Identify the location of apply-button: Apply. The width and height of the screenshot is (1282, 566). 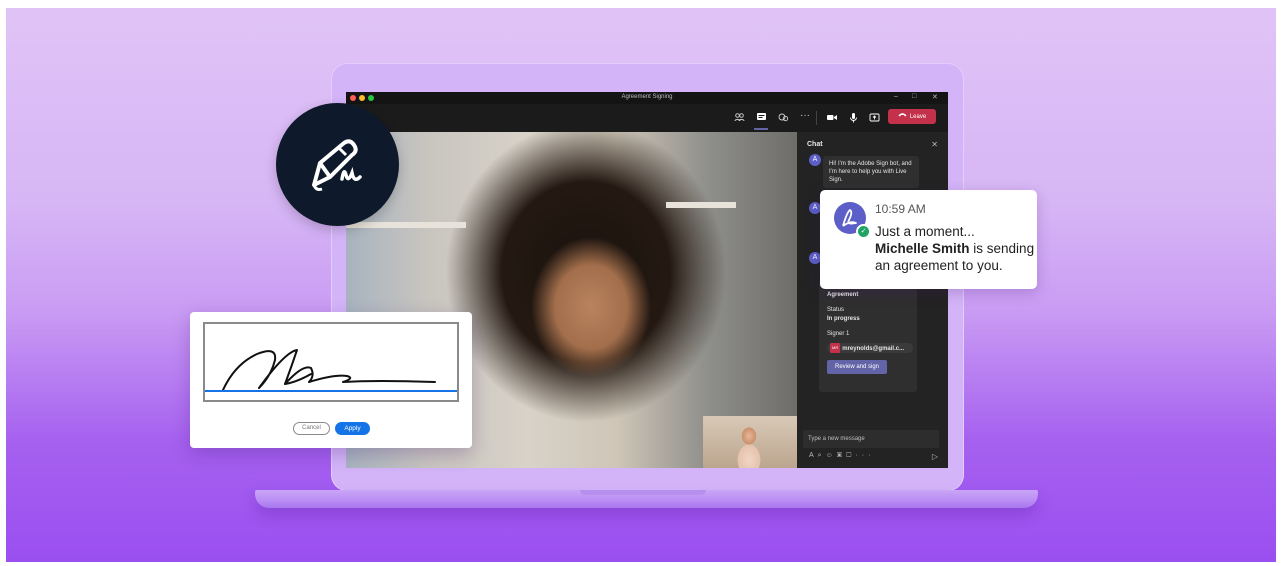
(352, 428).